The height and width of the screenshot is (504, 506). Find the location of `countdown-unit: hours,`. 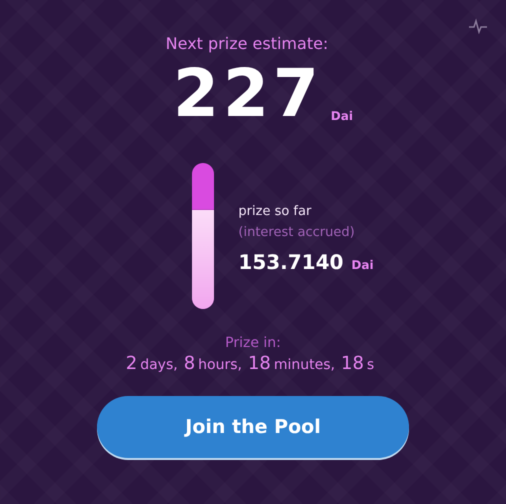

countdown-unit: hours, is located at coordinates (220, 365).